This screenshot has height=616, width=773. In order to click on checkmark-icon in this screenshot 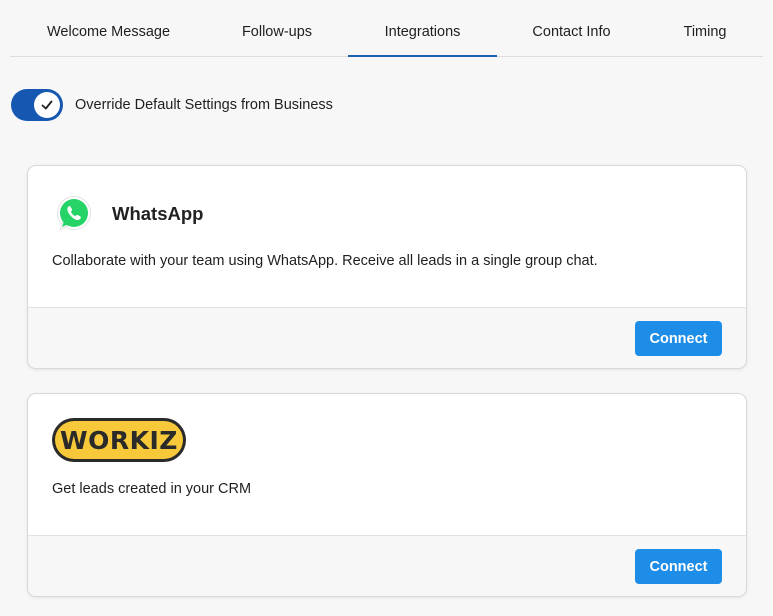, I will do `click(47, 105)`.